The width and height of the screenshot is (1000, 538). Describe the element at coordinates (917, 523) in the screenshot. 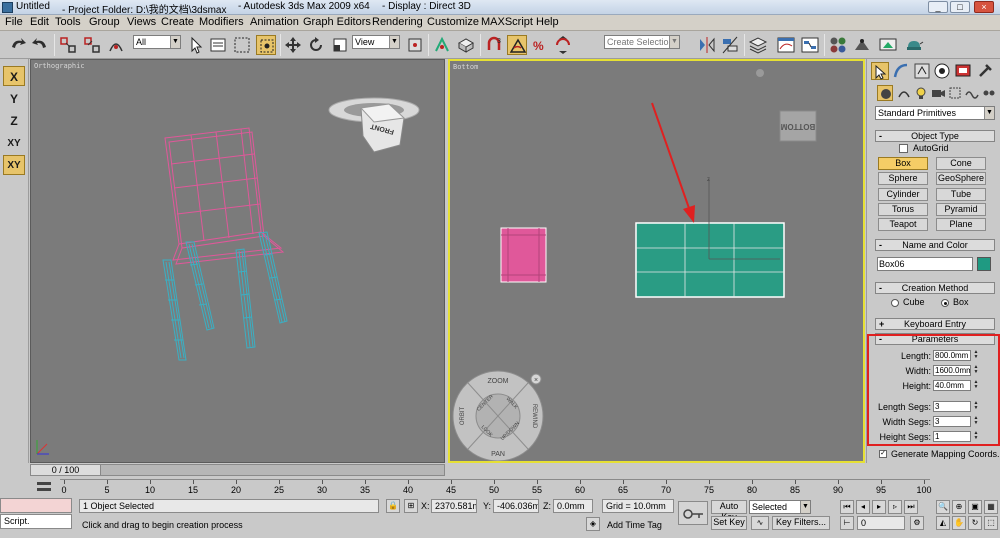

I see `time-configuration-icon: ⚙` at that location.